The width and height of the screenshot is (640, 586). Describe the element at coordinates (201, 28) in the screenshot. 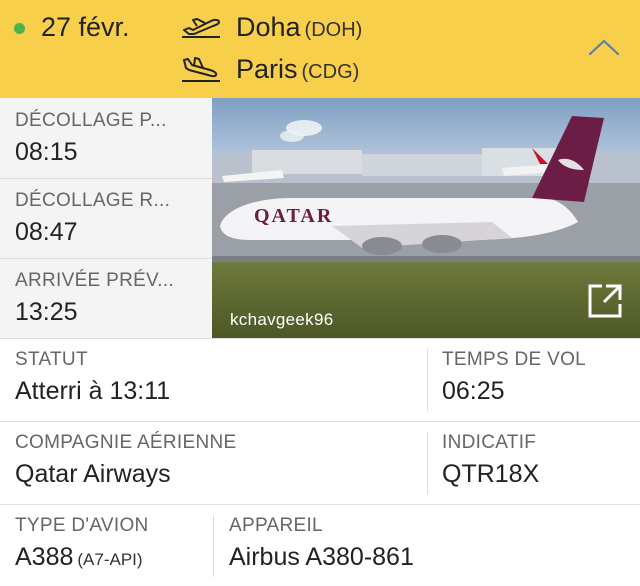

I see `plane-takeoff-icon` at that location.